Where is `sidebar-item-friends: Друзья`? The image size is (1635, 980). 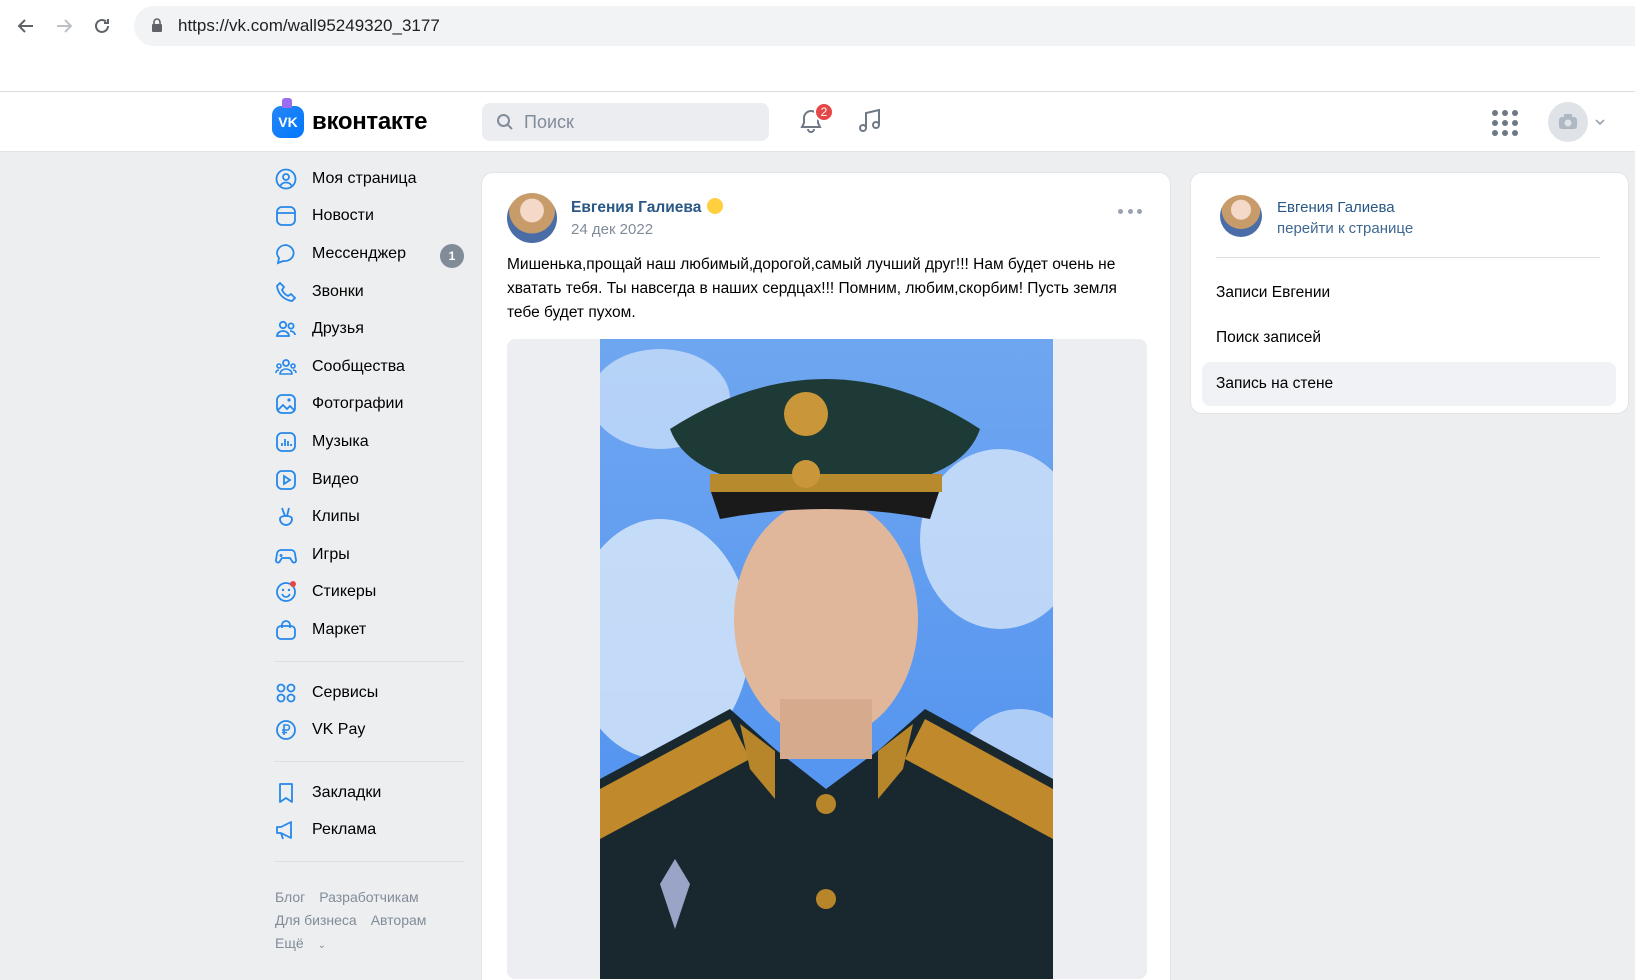 sidebar-item-friends: Друзья is located at coordinates (364, 329).